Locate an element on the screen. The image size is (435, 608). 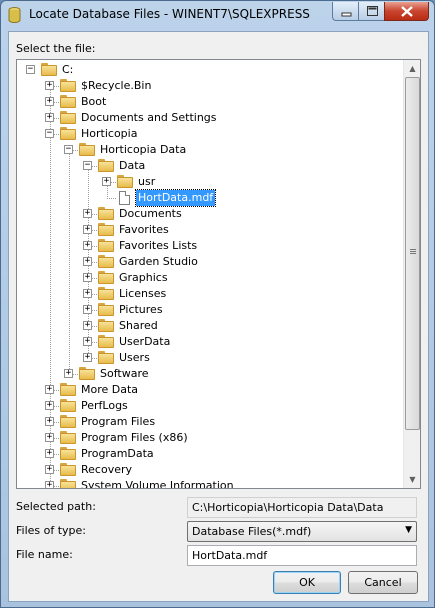
tree-item: + System Volume Information is located at coordinates (210, 483).